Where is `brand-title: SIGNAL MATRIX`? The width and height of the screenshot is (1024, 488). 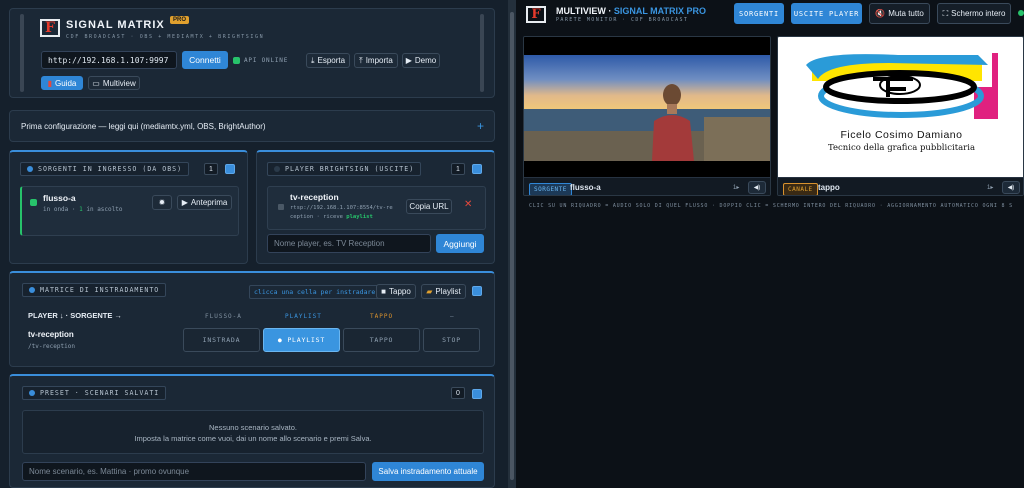
brand-title: SIGNAL MATRIX is located at coordinates (115, 25).